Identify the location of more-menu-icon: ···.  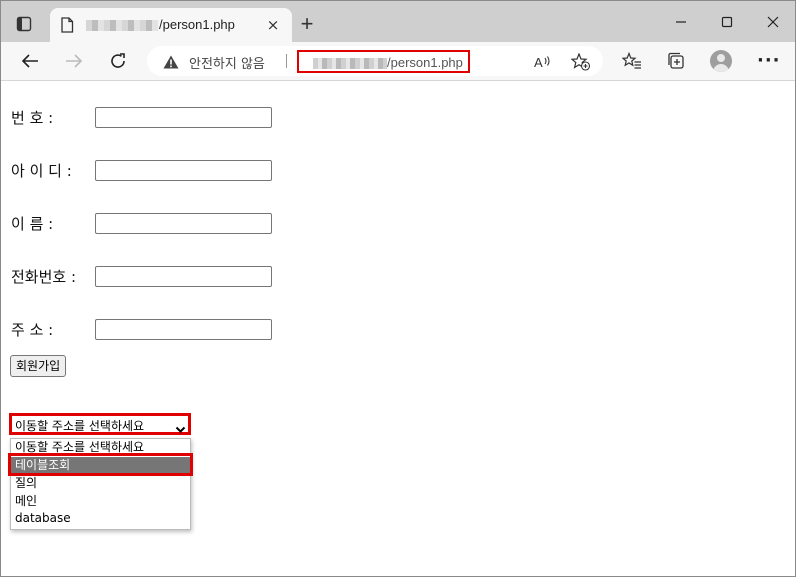
(769, 60).